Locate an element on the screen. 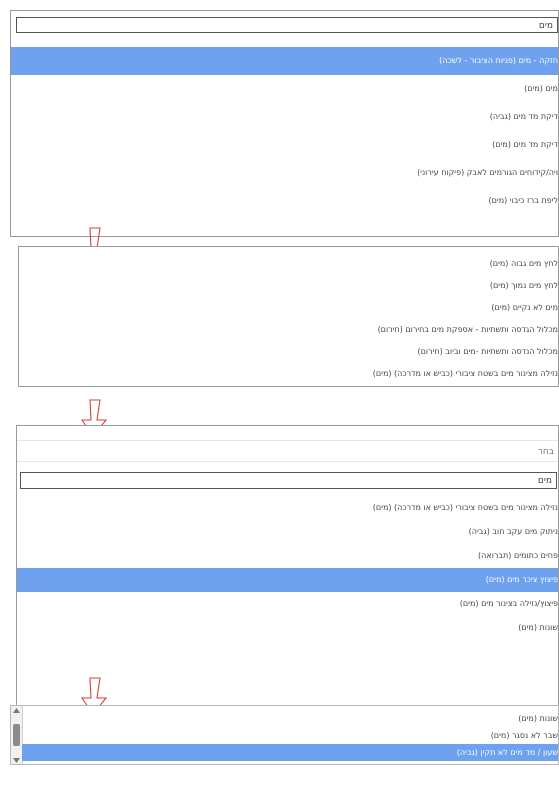 The height and width of the screenshot is (794, 559). list-item: לחץ מים נמוך (מים) is located at coordinates (288, 286).